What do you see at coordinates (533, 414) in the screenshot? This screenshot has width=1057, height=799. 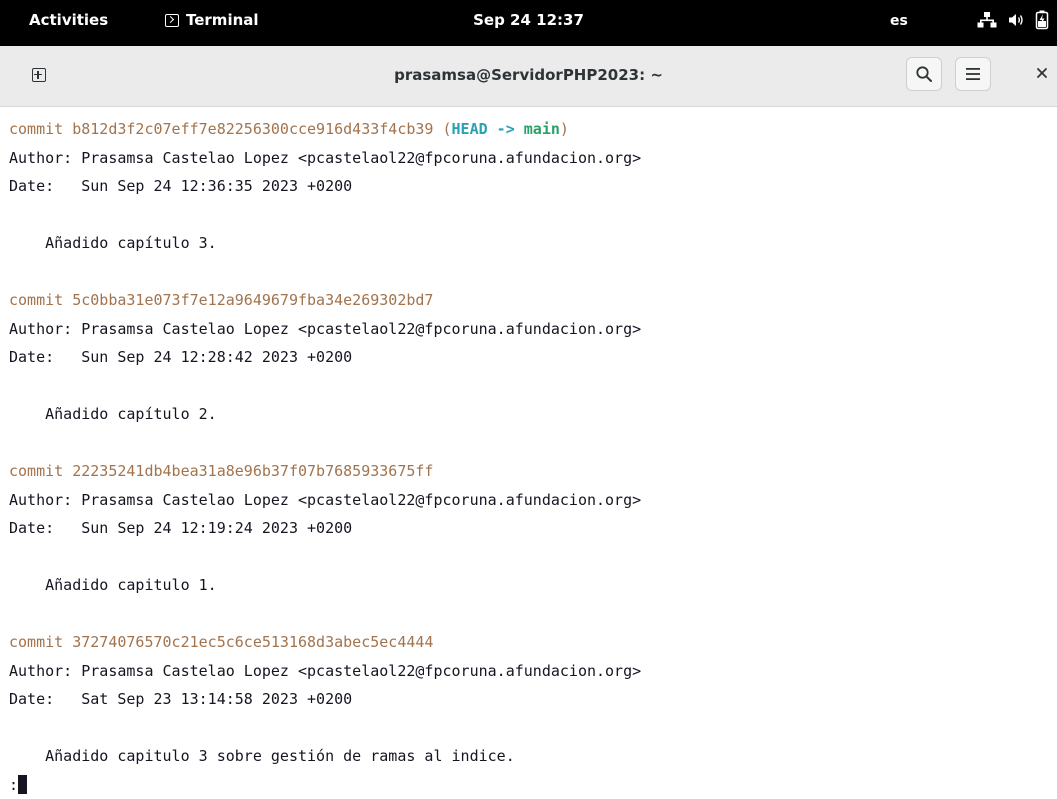 I see `commit-message: Añadido capítulo 2.` at bounding box center [533, 414].